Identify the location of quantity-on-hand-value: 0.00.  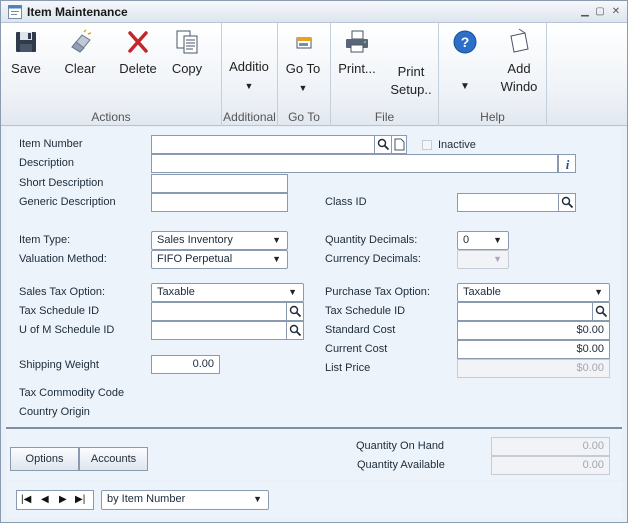
(550, 446).